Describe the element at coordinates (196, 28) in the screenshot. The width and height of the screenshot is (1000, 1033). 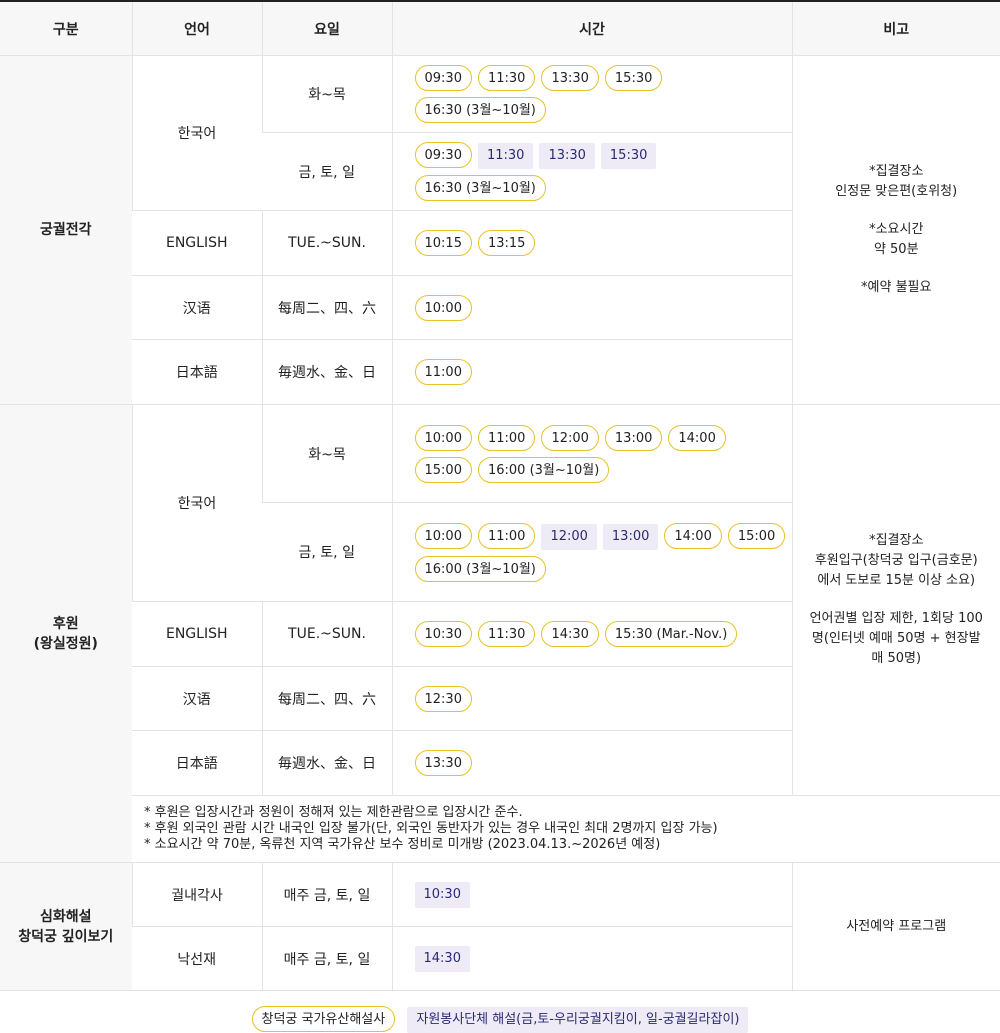
I see `header-language: 언어` at that location.